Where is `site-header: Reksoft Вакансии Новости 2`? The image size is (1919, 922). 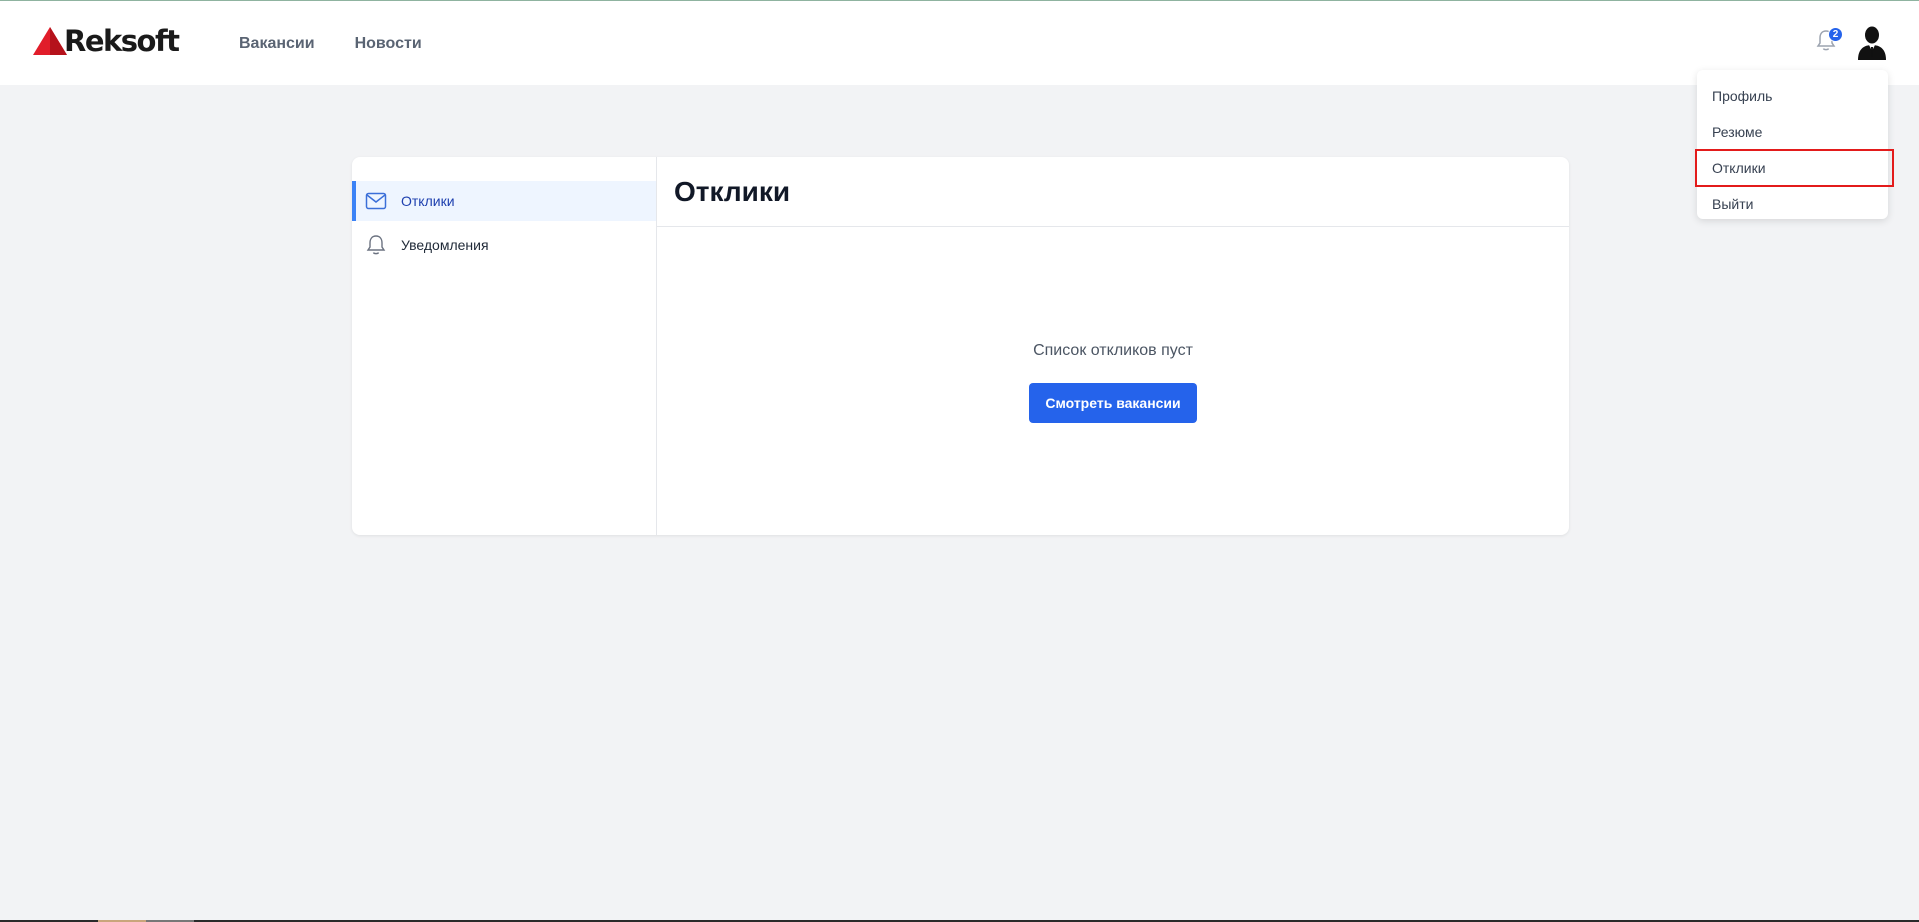 site-header: Reksoft Вакансии Новости 2 is located at coordinates (959, 43).